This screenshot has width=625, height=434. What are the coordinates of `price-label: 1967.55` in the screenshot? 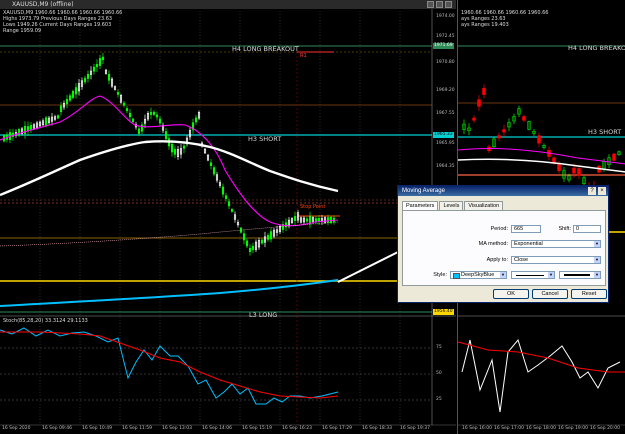 It's located at (445, 113).